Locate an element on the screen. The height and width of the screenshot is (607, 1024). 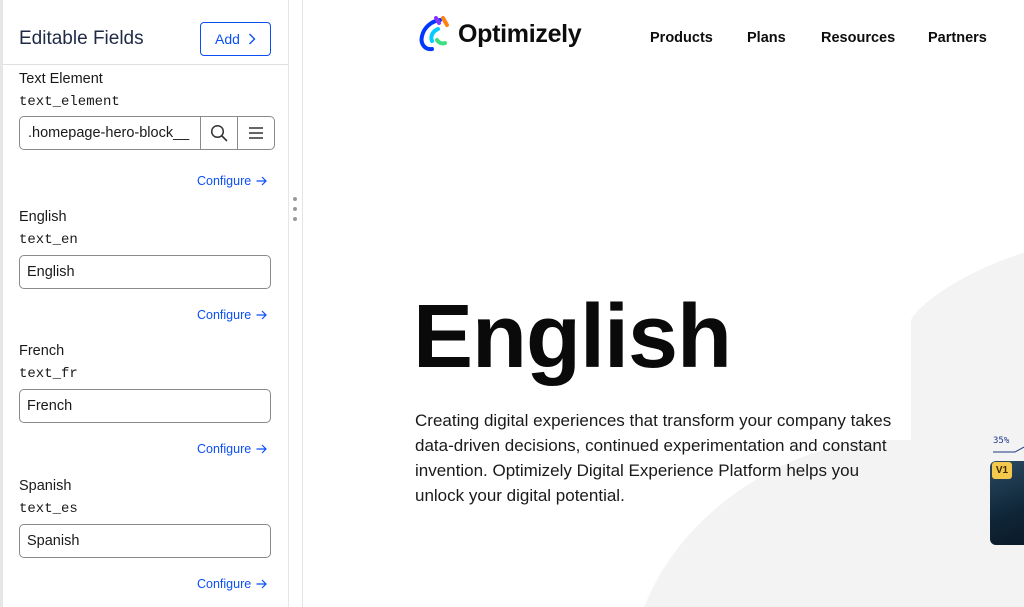
menu-icon is located at coordinates (256, 133).